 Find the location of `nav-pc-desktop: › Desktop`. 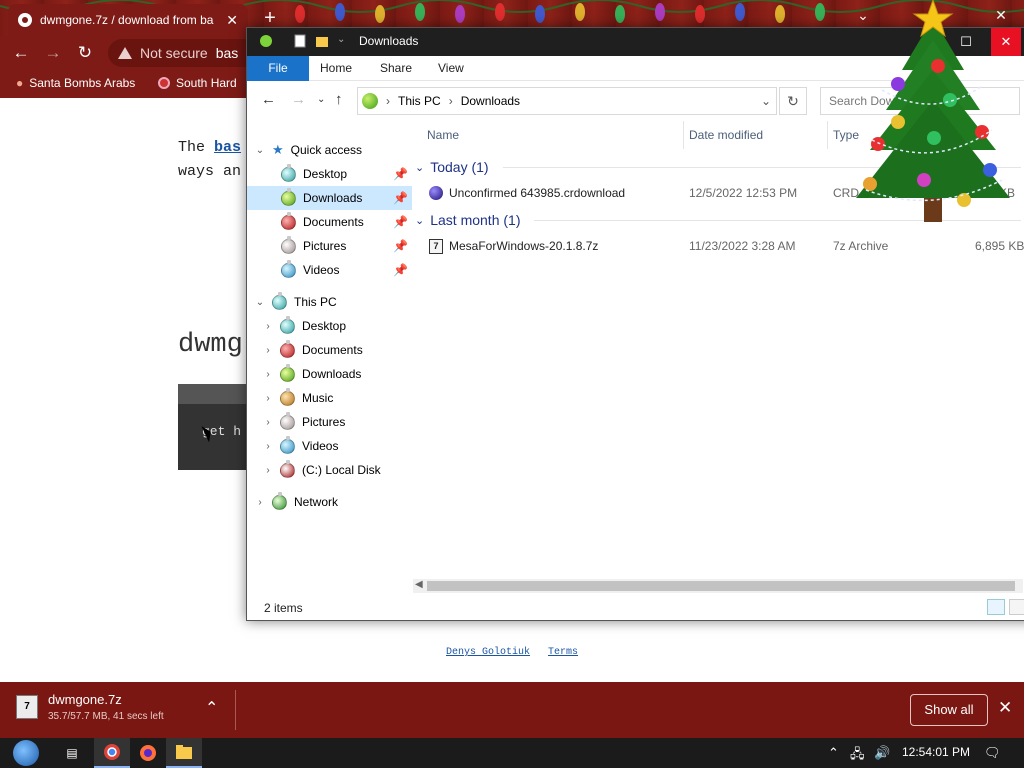

nav-pc-desktop: › Desktop is located at coordinates (304, 326).